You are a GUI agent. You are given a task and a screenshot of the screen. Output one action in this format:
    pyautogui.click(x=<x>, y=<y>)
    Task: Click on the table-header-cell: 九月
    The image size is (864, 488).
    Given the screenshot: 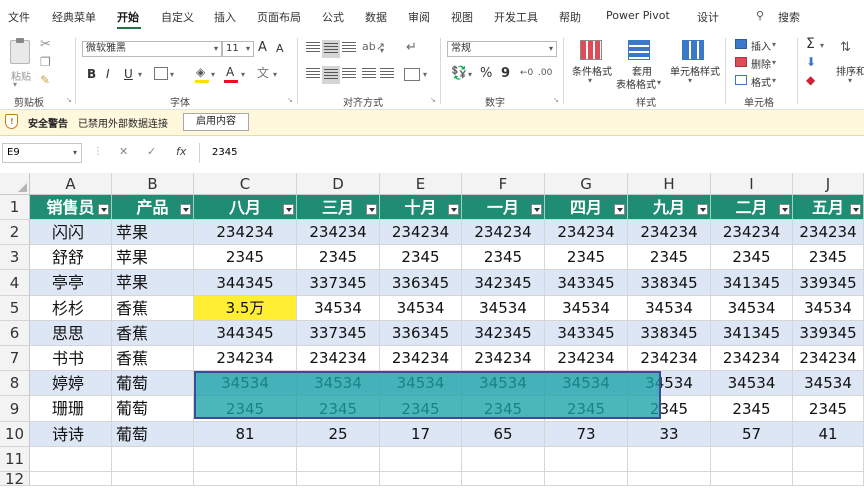 What is the action you would take?
    pyautogui.click(x=669, y=207)
    